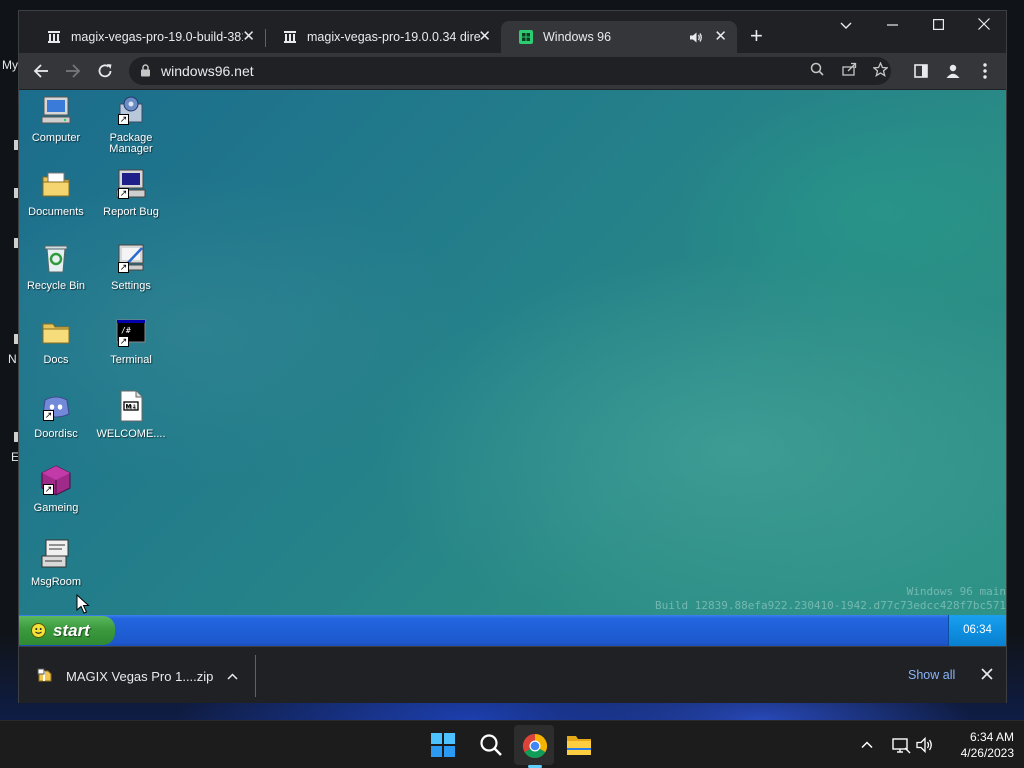 The width and height of the screenshot is (1024, 768). I want to click on svg-text: M↓, so click(131, 407).